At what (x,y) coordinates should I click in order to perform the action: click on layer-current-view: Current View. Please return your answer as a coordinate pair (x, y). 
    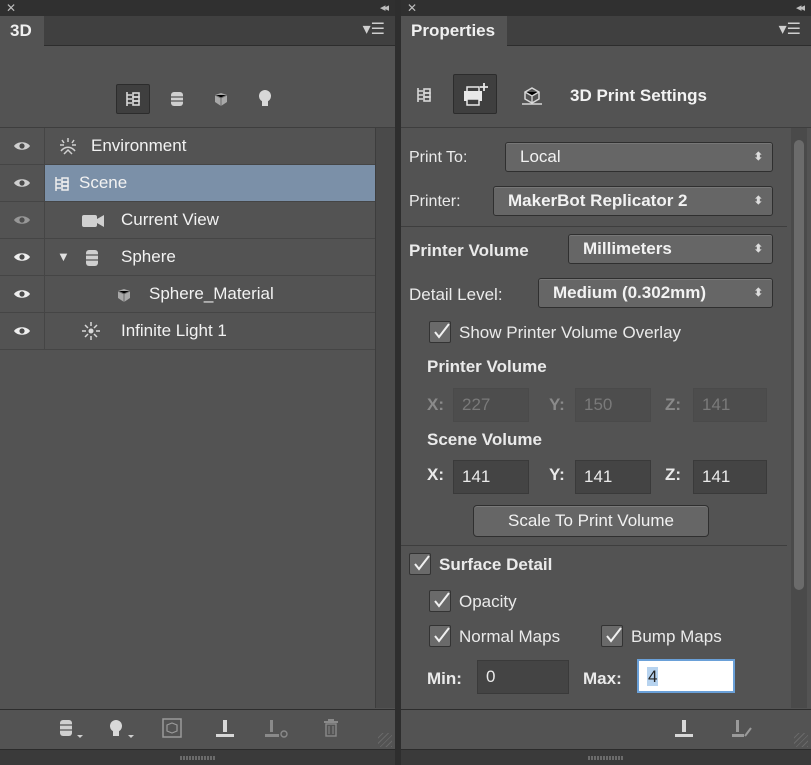
    Looking at the image, I should click on (197, 220).